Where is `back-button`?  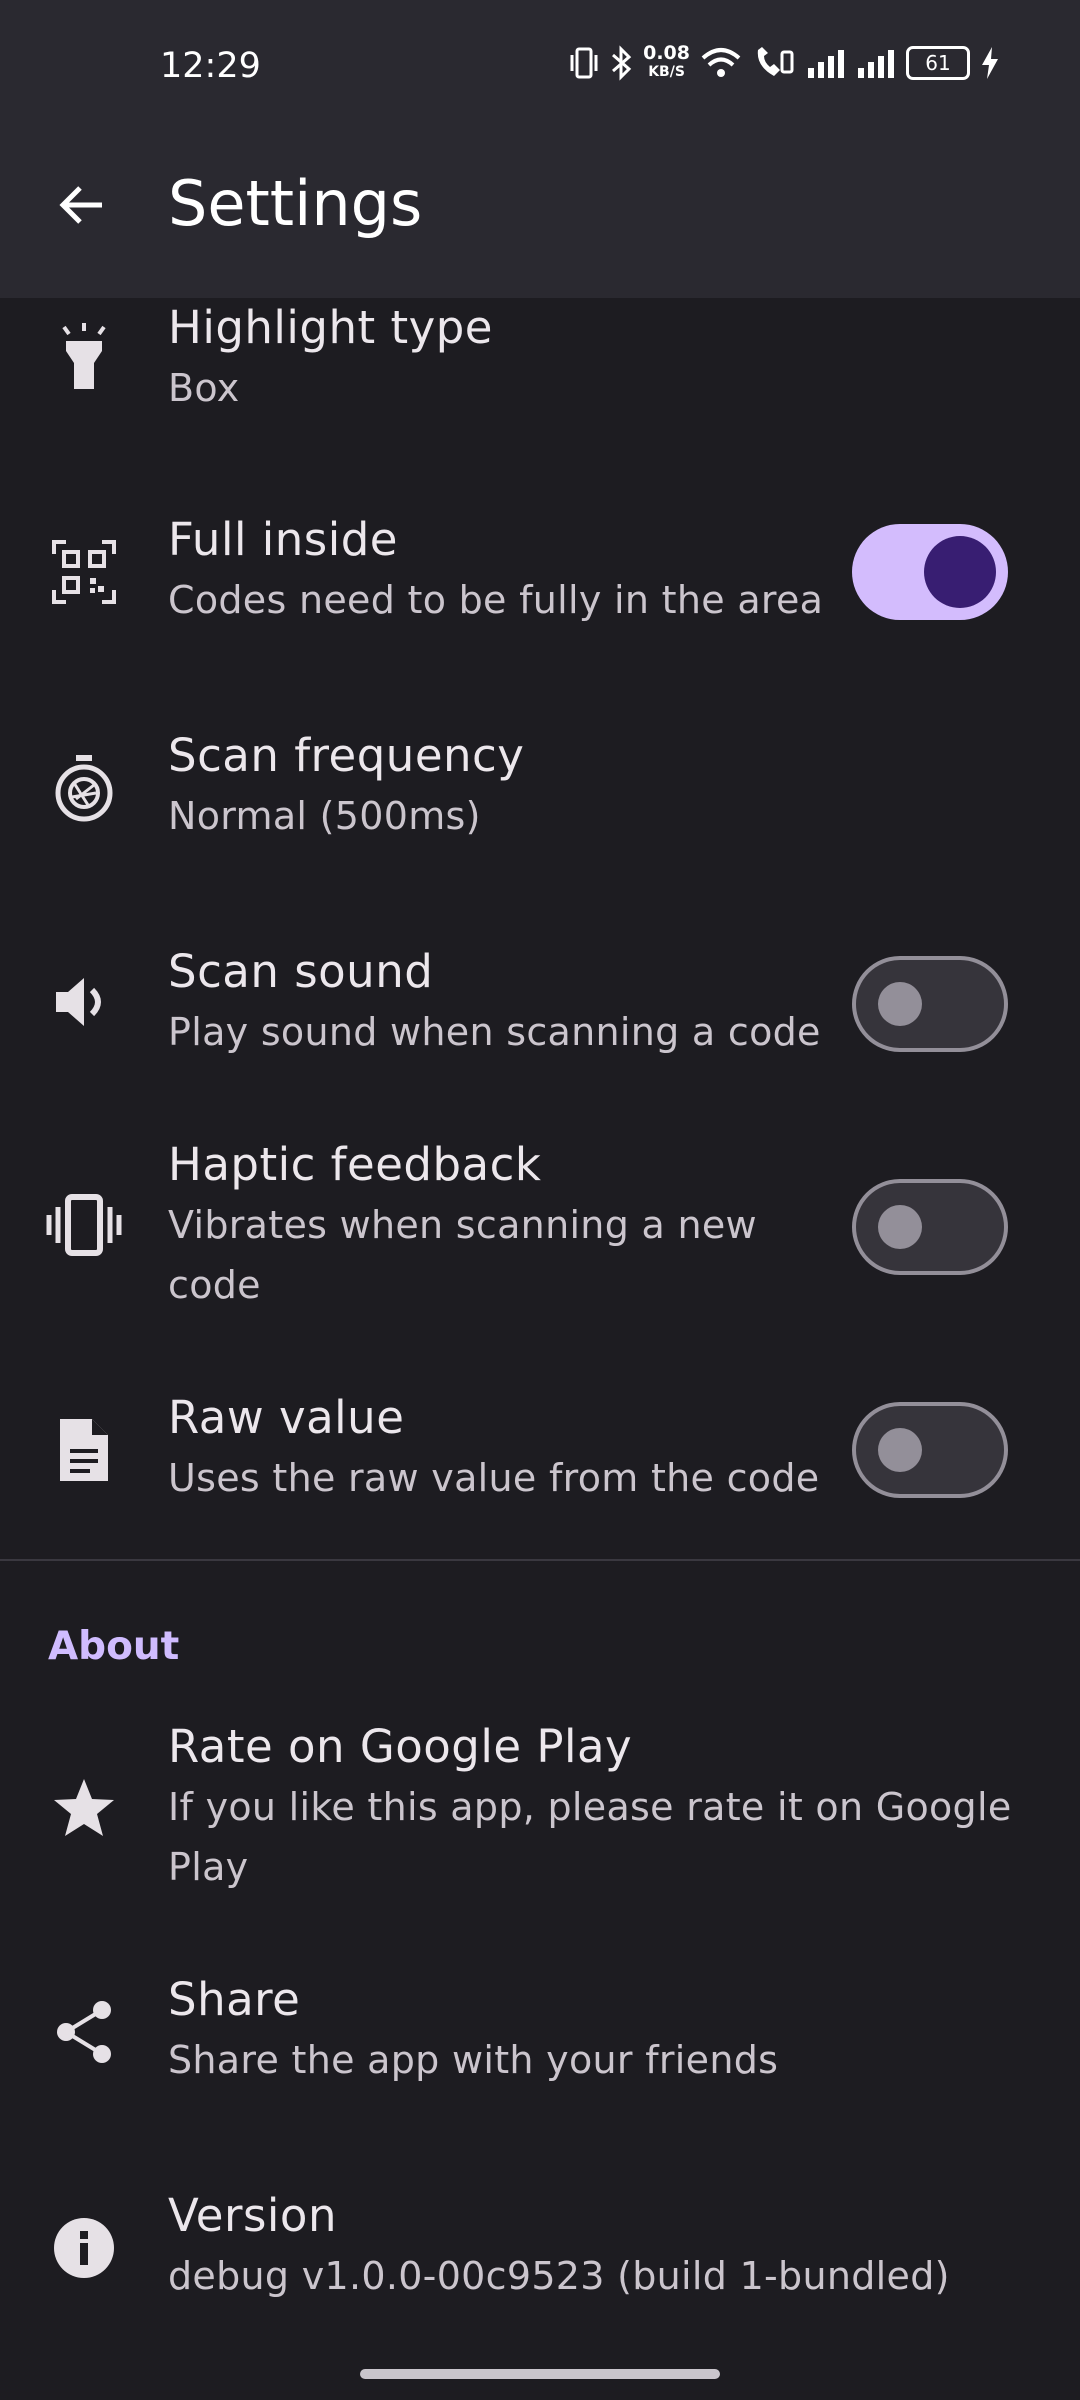
back-button is located at coordinates (82, 205).